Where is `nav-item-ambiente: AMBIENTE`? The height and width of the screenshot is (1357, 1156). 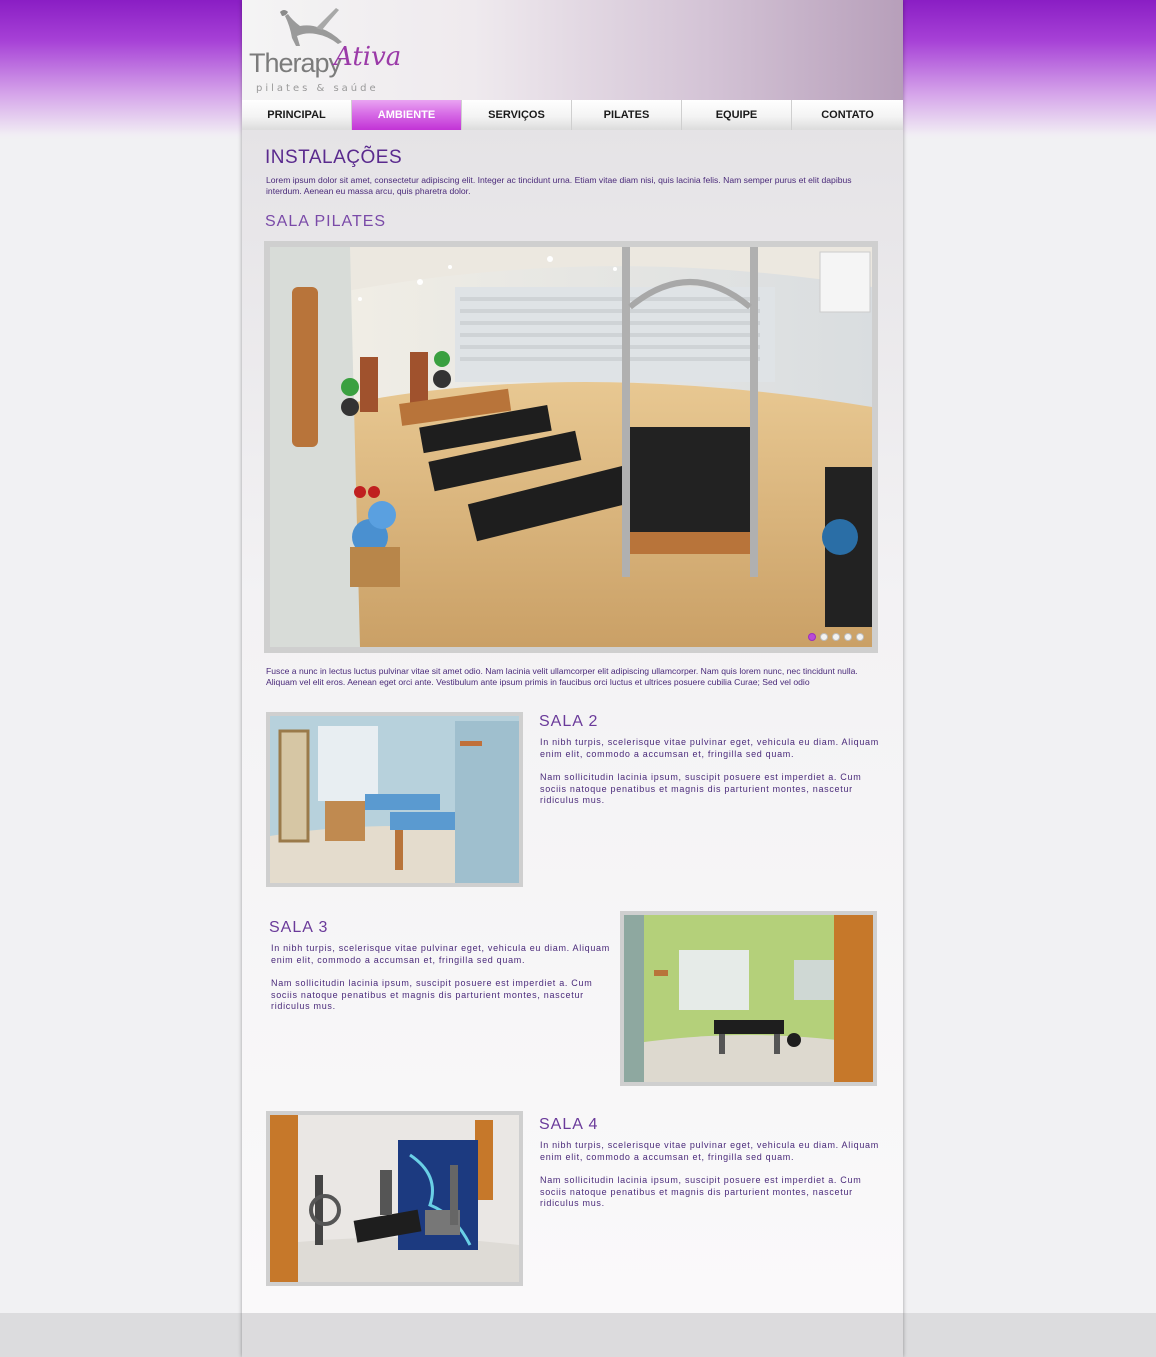
nav-item-ambiente: AMBIENTE is located at coordinates (407, 115).